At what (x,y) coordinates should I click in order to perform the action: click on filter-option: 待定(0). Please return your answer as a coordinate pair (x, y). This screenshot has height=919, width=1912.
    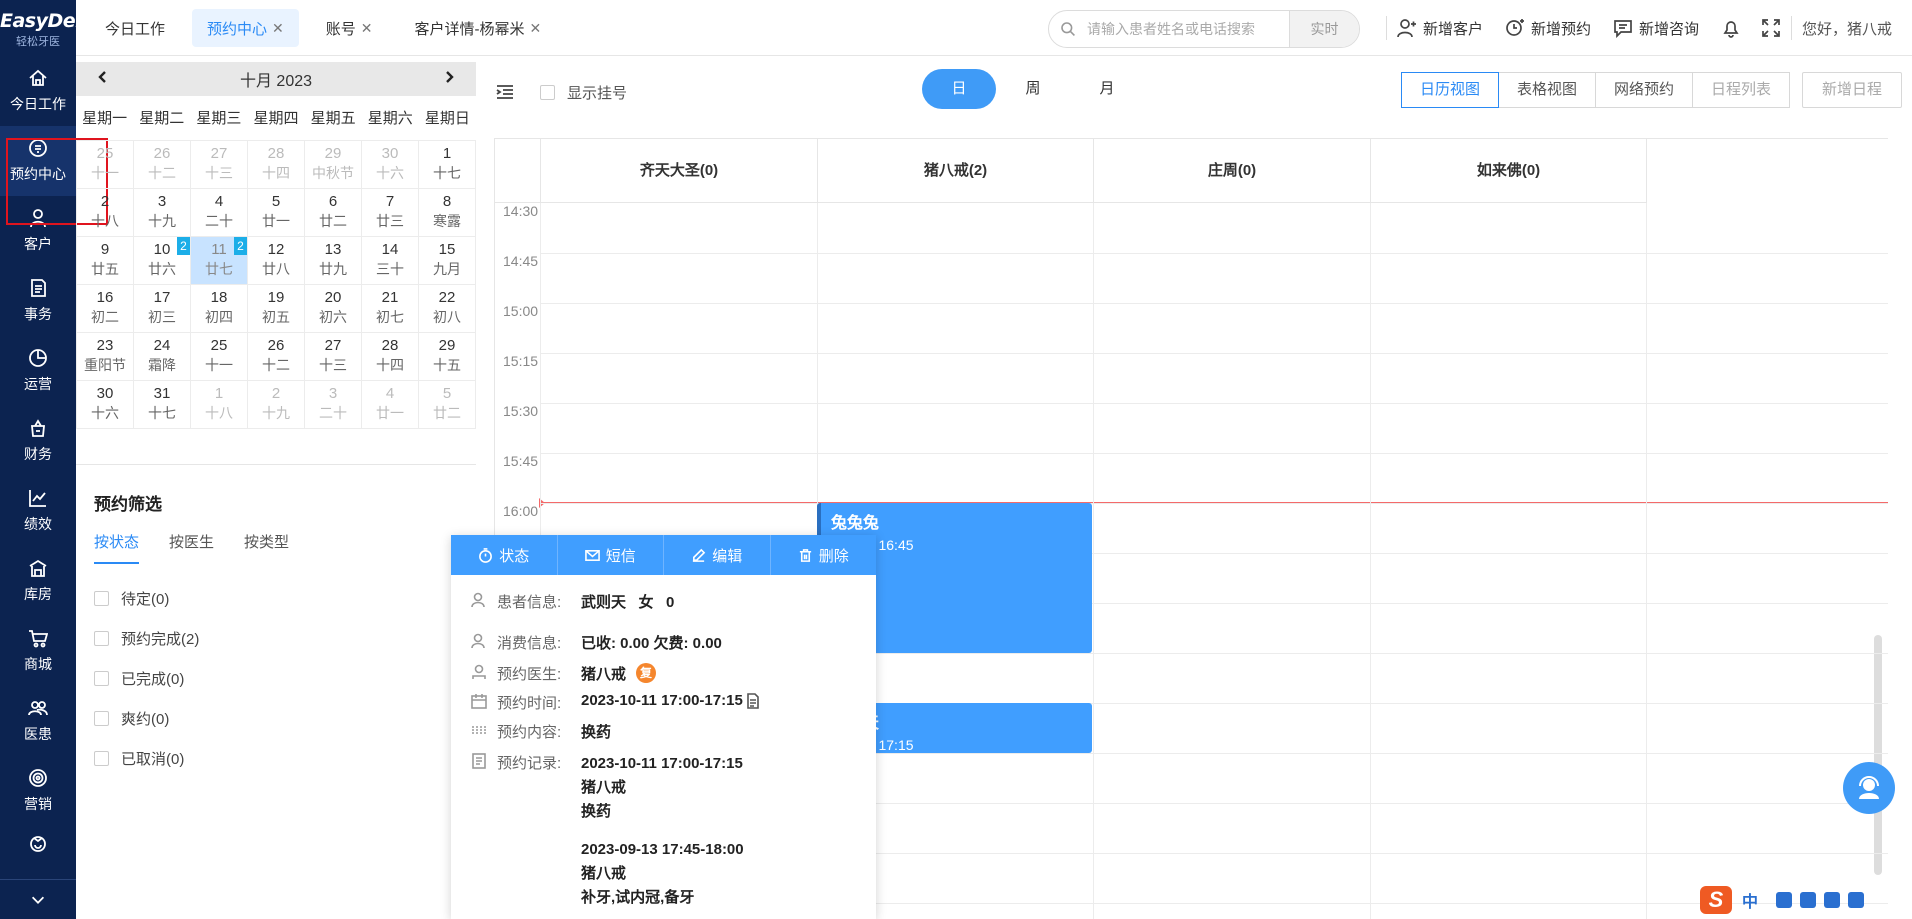
    Looking at the image, I should click on (285, 598).